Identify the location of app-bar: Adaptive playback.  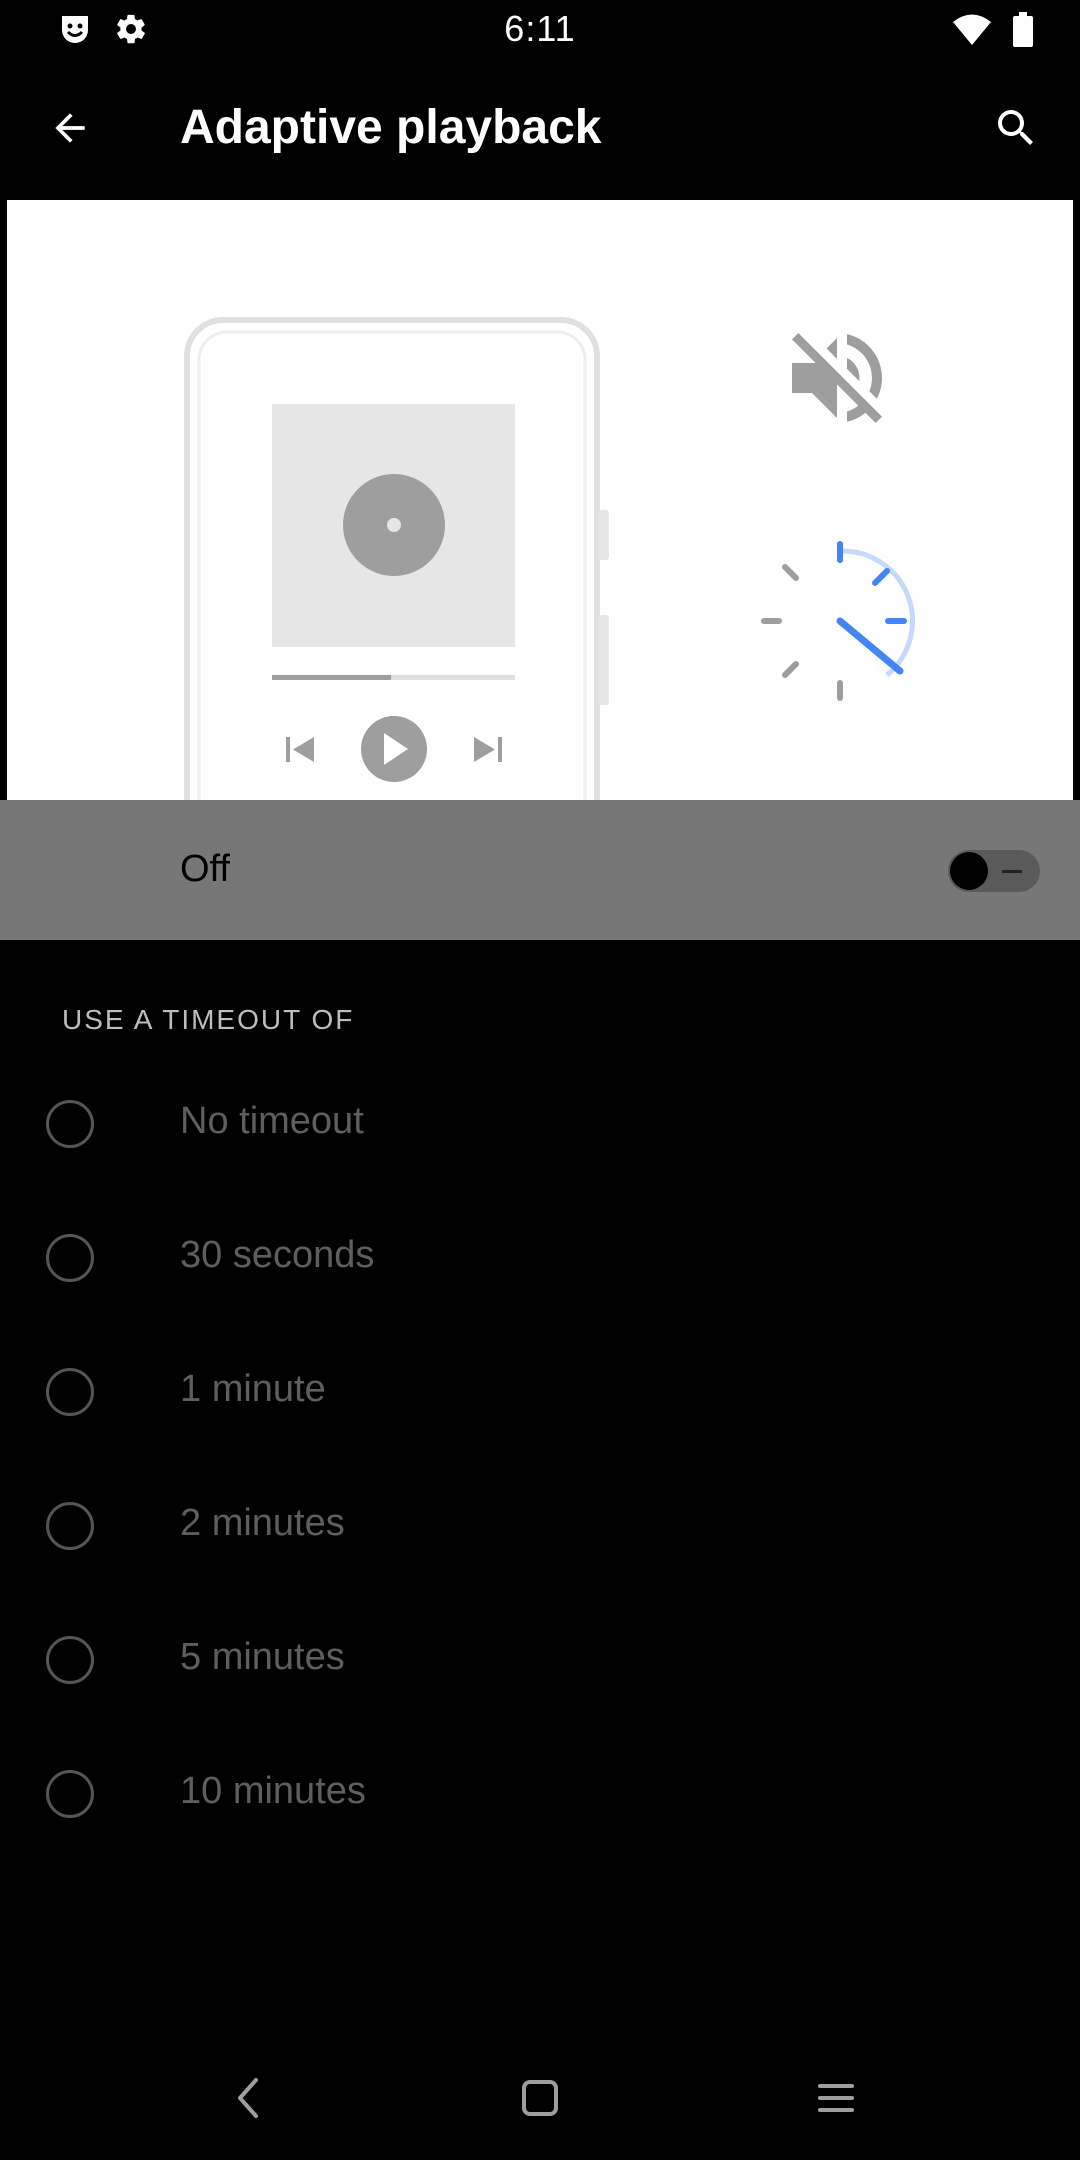
(540, 130).